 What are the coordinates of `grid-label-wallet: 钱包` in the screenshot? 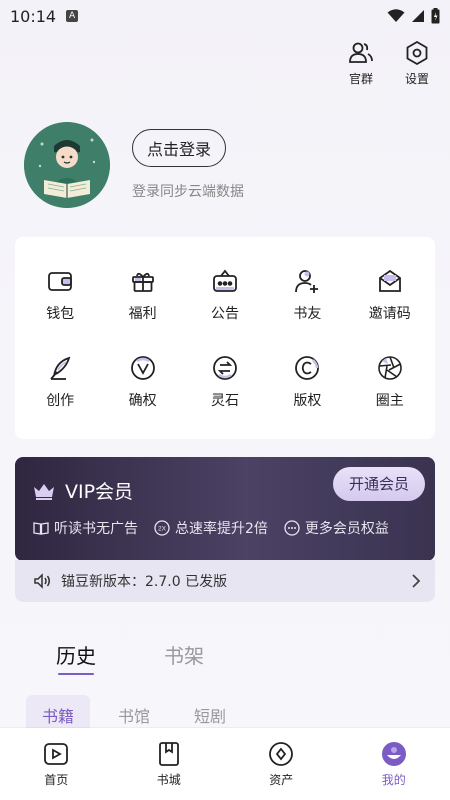 It's located at (60, 313).